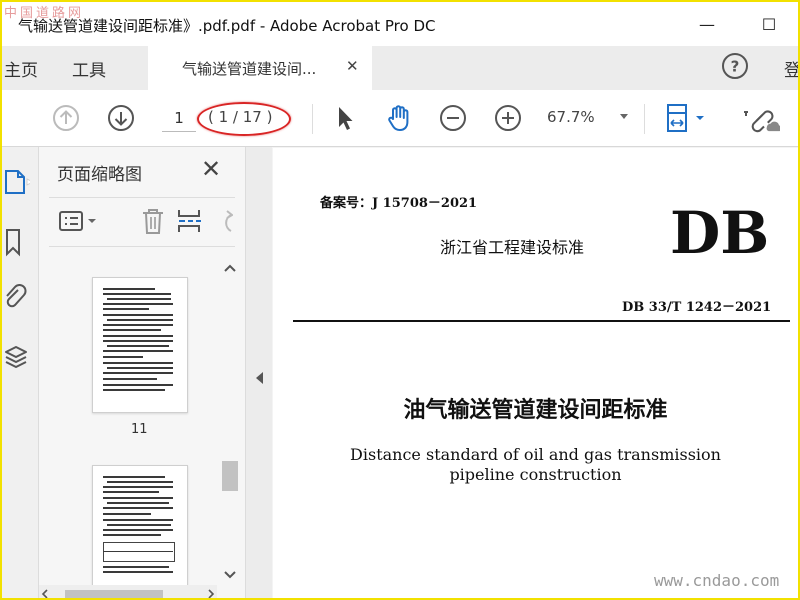 The height and width of the screenshot is (600, 800). Describe the element at coordinates (244, 119) in the screenshot. I see `annotation-ellipse` at that location.